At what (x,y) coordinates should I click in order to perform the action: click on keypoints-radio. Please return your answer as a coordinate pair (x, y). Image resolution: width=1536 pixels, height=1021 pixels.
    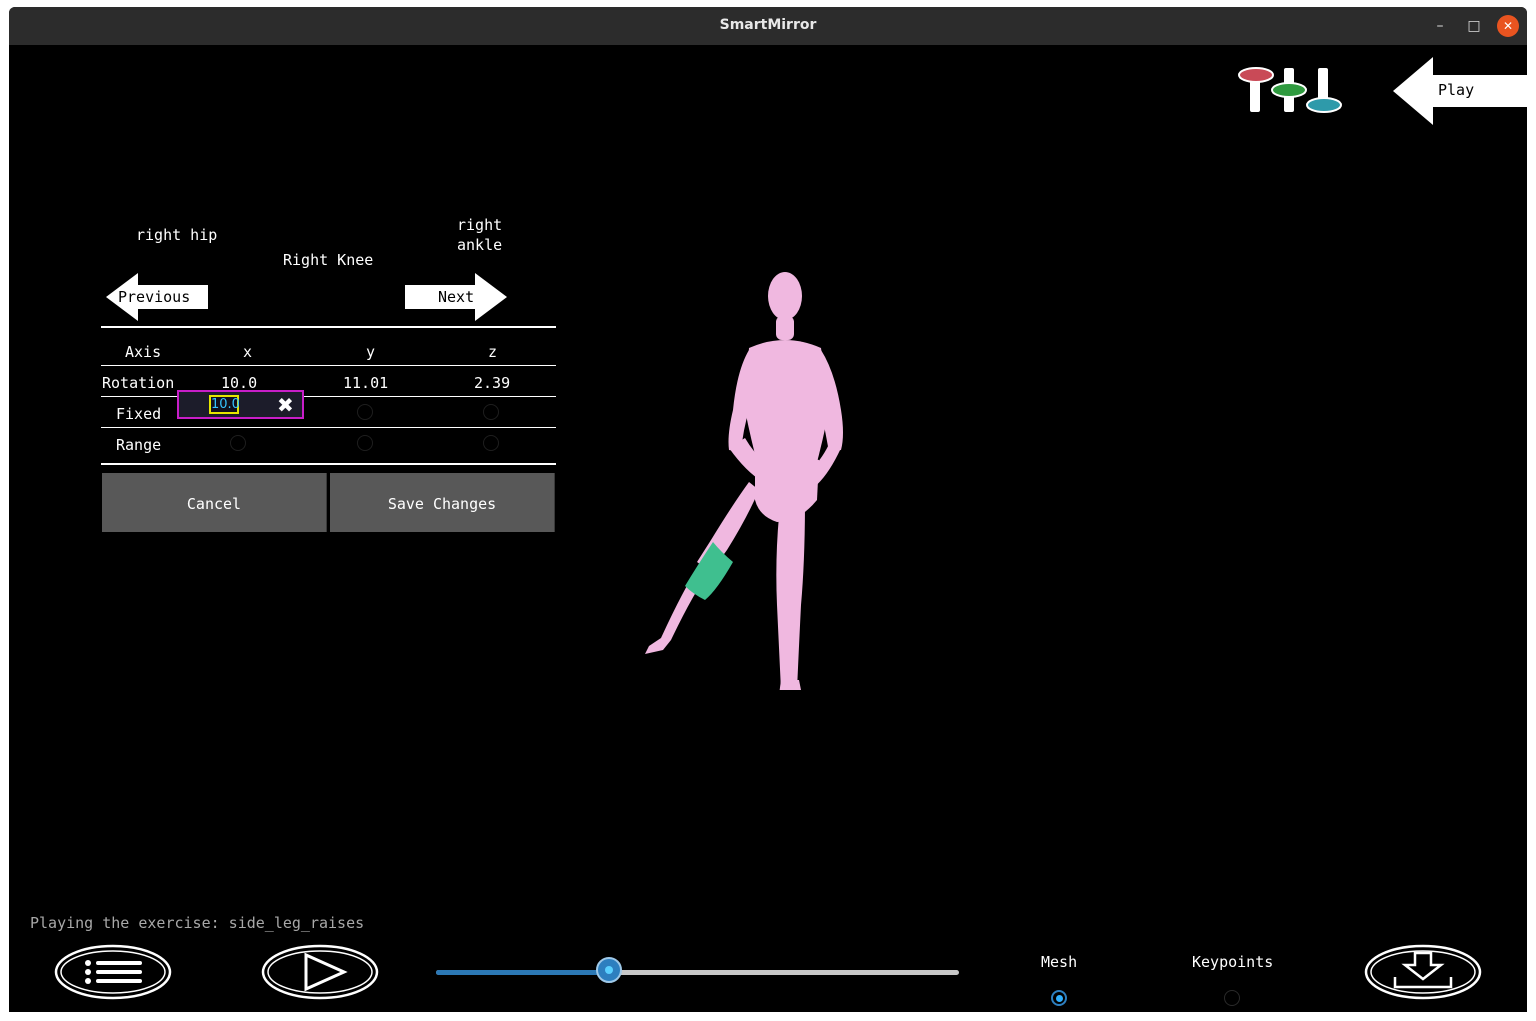
    Looking at the image, I should click on (1232, 998).